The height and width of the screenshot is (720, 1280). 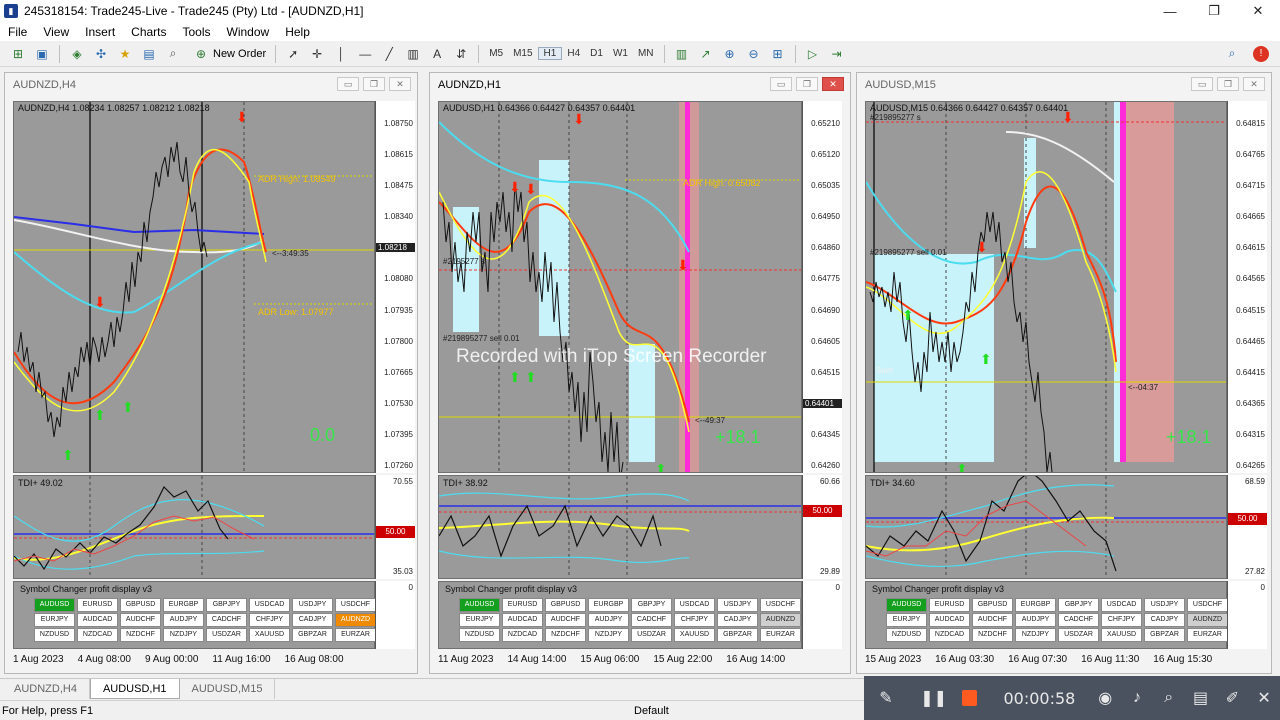 What do you see at coordinates (1261, 53) in the screenshot?
I see `alert-icon: !` at bounding box center [1261, 53].